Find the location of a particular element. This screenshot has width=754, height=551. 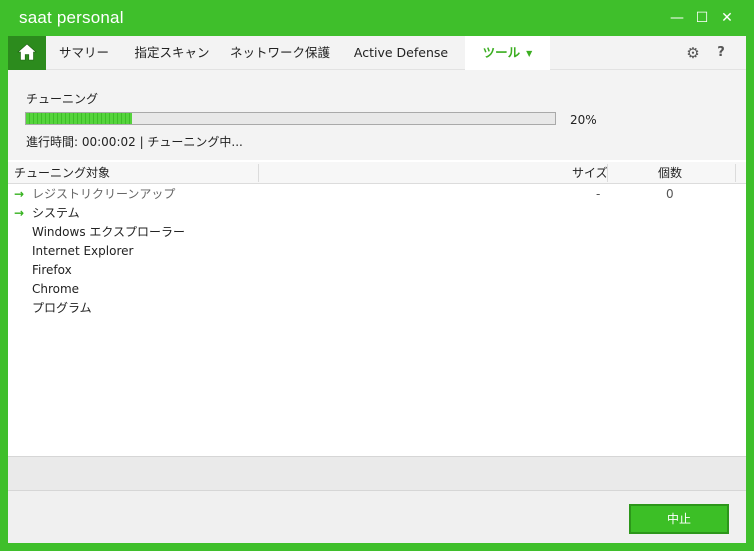

list-item: Firefox is located at coordinates (377, 270).